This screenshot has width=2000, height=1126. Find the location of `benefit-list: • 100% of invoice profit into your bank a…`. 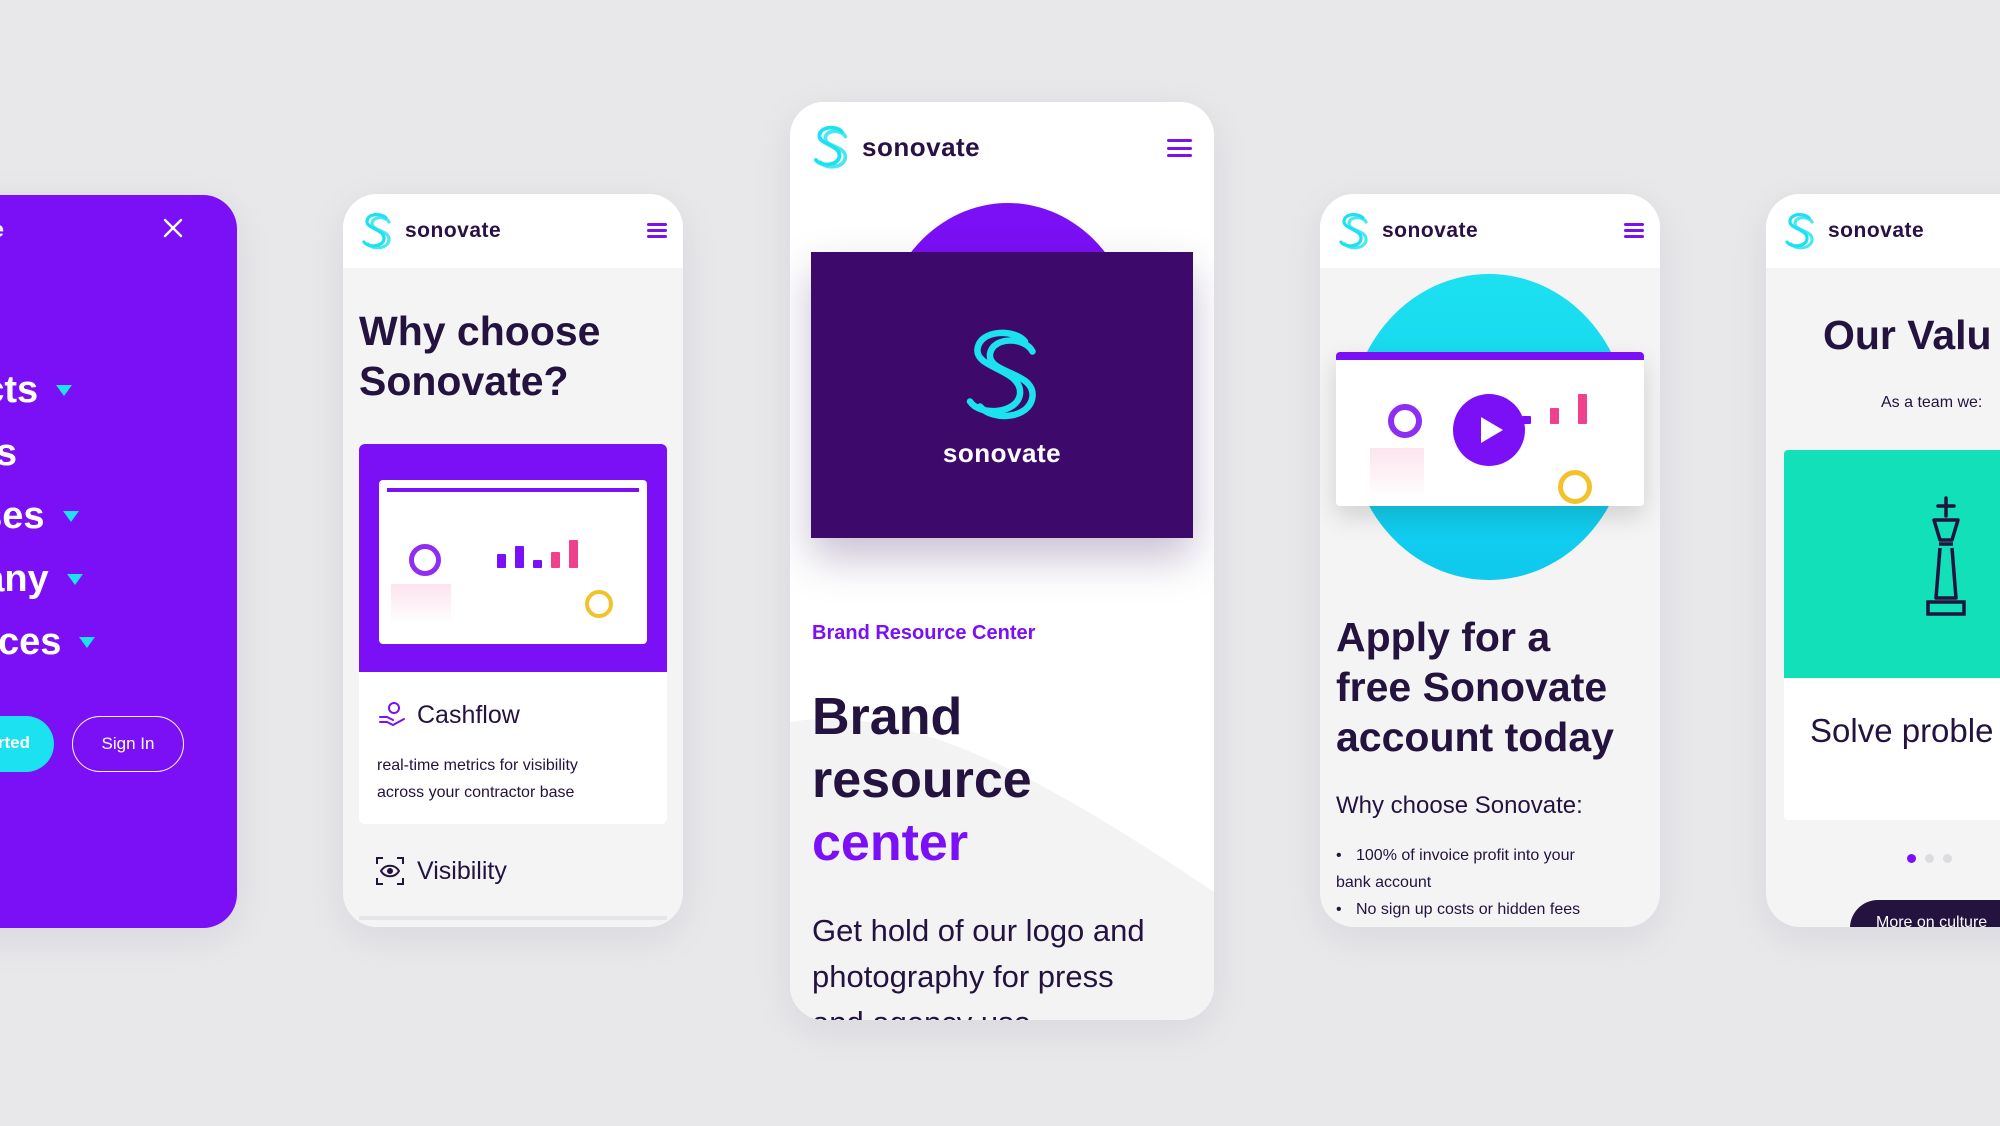

benefit-list: • 100% of invoice profit into your bank a… is located at coordinates (1458, 882).